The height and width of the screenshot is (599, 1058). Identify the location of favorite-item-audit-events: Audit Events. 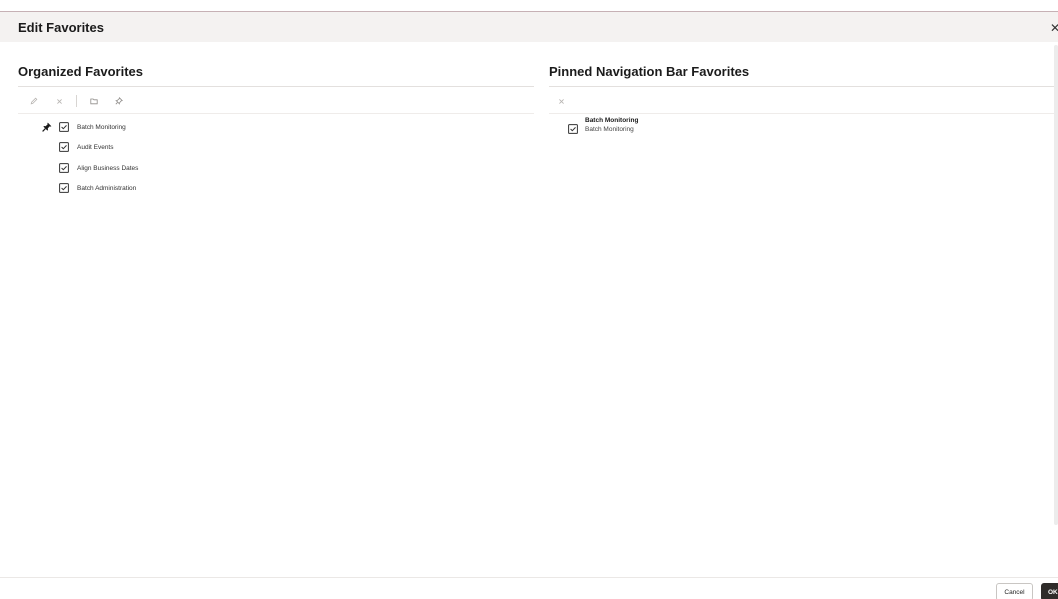
(77, 147).